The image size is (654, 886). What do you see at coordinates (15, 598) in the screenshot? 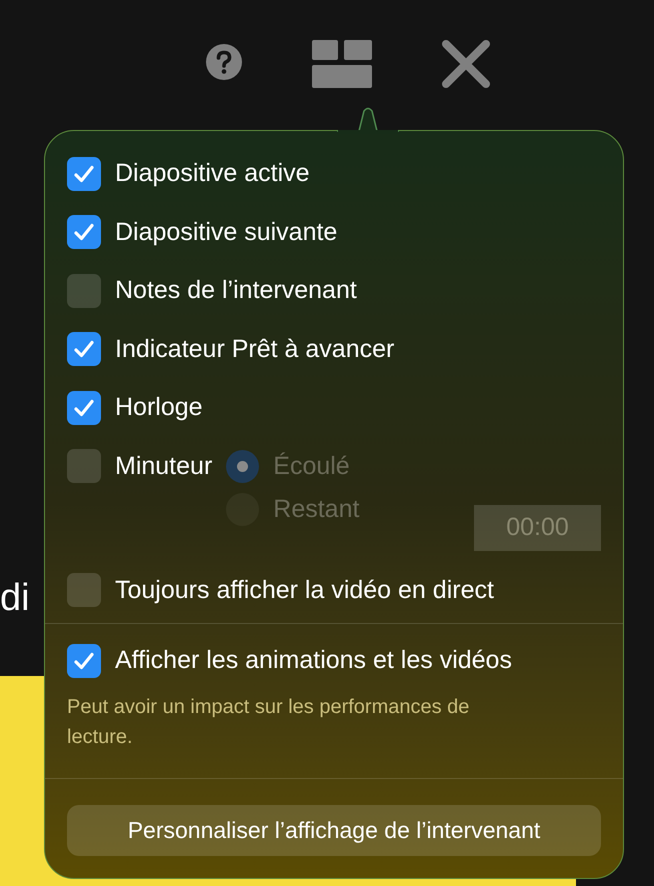
I see `slide-title: di` at bounding box center [15, 598].